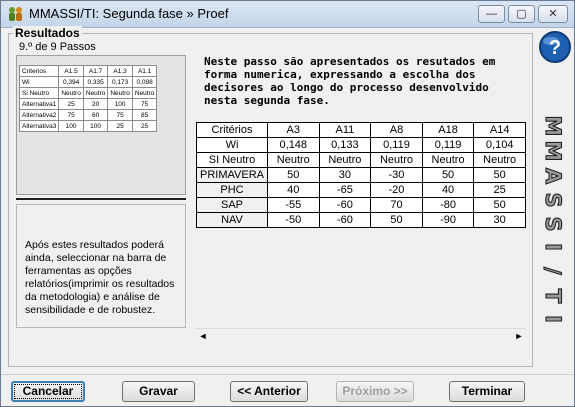 Image resolution: width=575 pixels, height=407 pixels. I want to click on scroll-right-icon: ►, so click(519, 336).